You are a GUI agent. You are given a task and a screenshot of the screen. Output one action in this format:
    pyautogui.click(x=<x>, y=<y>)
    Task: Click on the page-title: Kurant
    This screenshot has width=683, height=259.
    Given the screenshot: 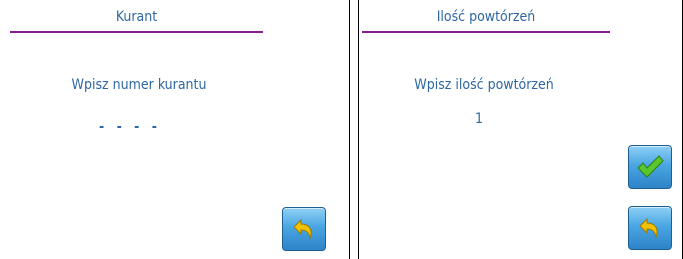 What is the action you would take?
    pyautogui.click(x=136, y=17)
    